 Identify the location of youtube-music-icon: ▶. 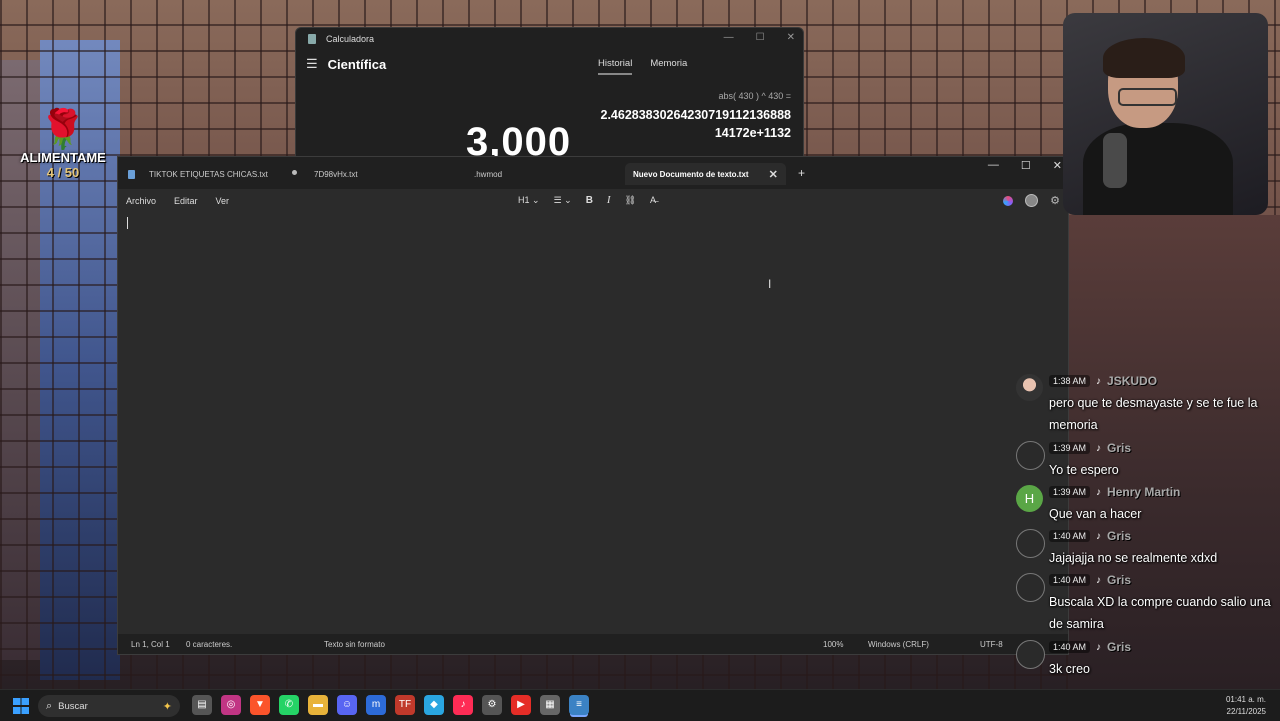
(521, 705).